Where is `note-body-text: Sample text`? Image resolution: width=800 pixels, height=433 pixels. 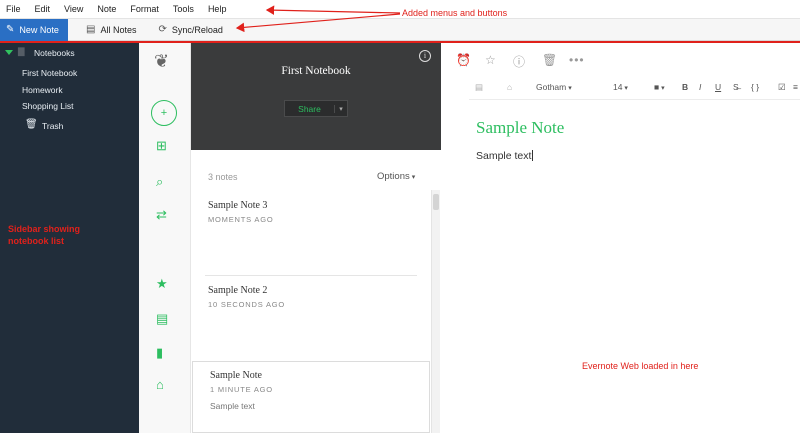
note-body-text: Sample text is located at coordinates (504, 156).